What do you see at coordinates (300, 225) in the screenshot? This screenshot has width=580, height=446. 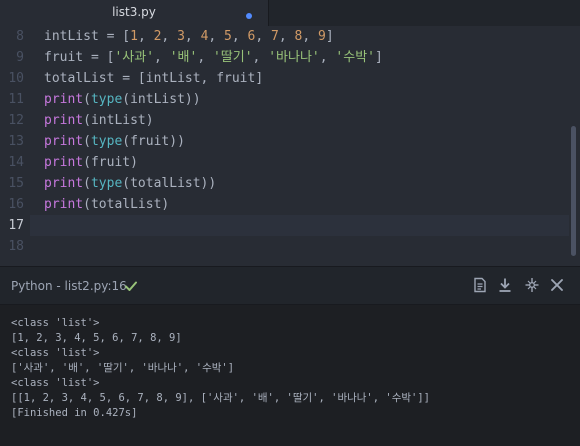 I see `active-line-highlight` at bounding box center [300, 225].